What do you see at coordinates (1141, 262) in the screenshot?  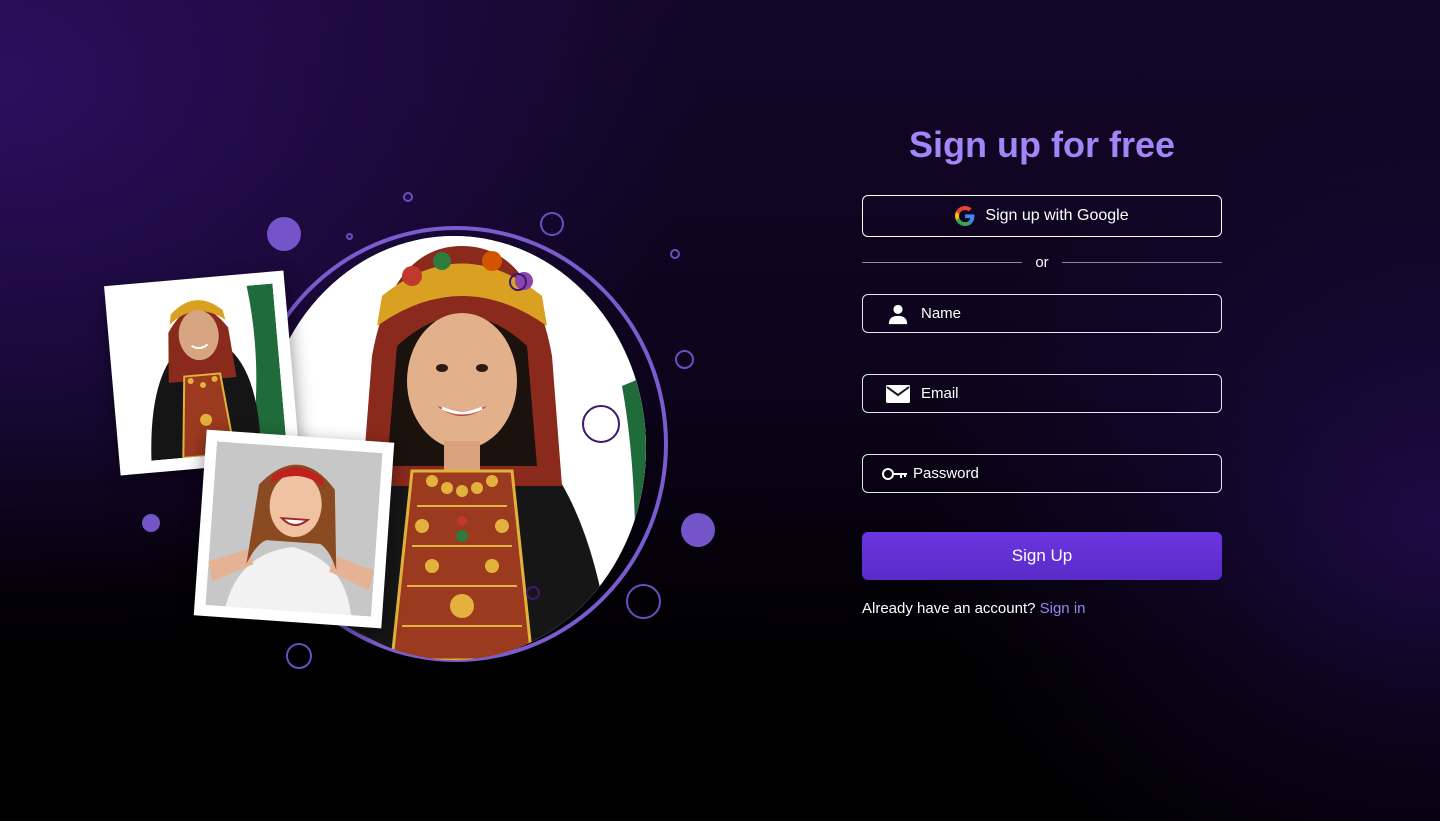 I see `divider-line-right` at bounding box center [1141, 262].